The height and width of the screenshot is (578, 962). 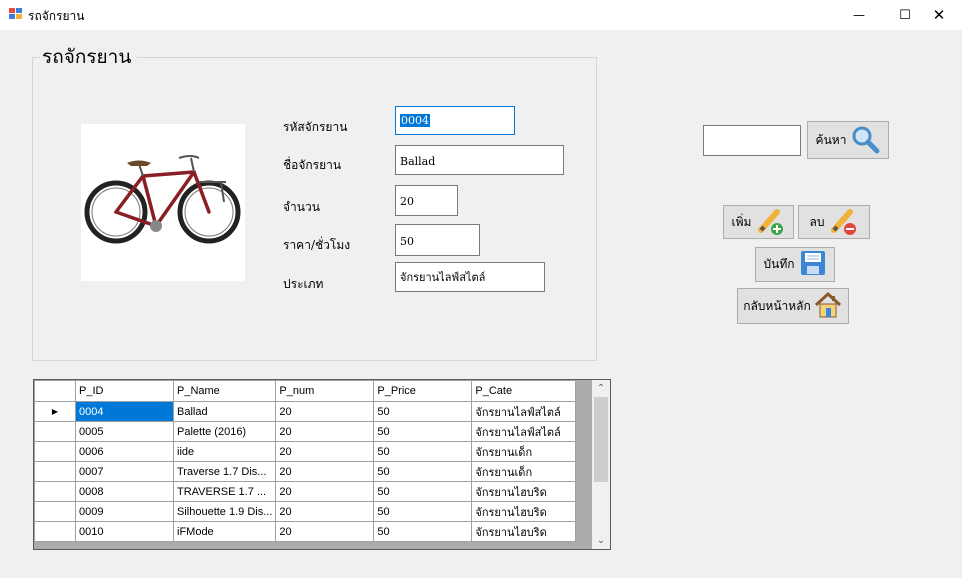 What do you see at coordinates (752, 140) in the screenshot?
I see `search-input` at bounding box center [752, 140].